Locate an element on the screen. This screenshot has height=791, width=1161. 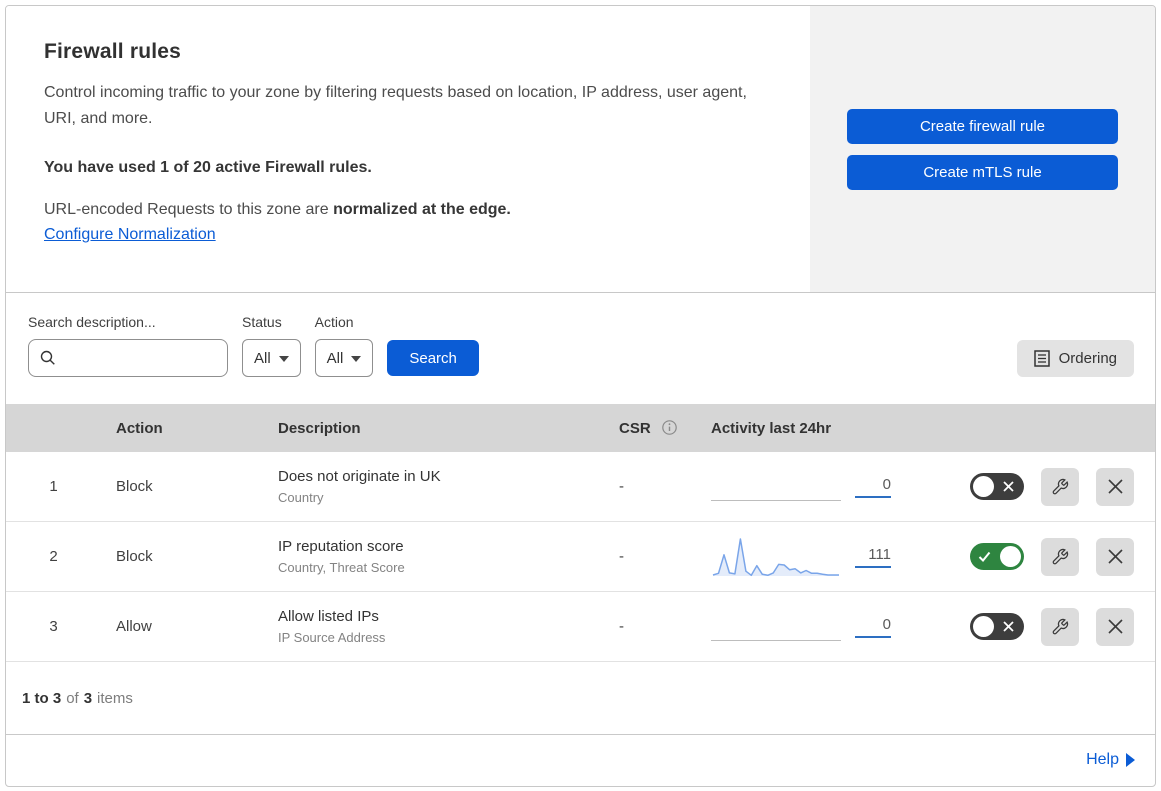
action-filter-group: Action All is located at coordinates (344, 345).